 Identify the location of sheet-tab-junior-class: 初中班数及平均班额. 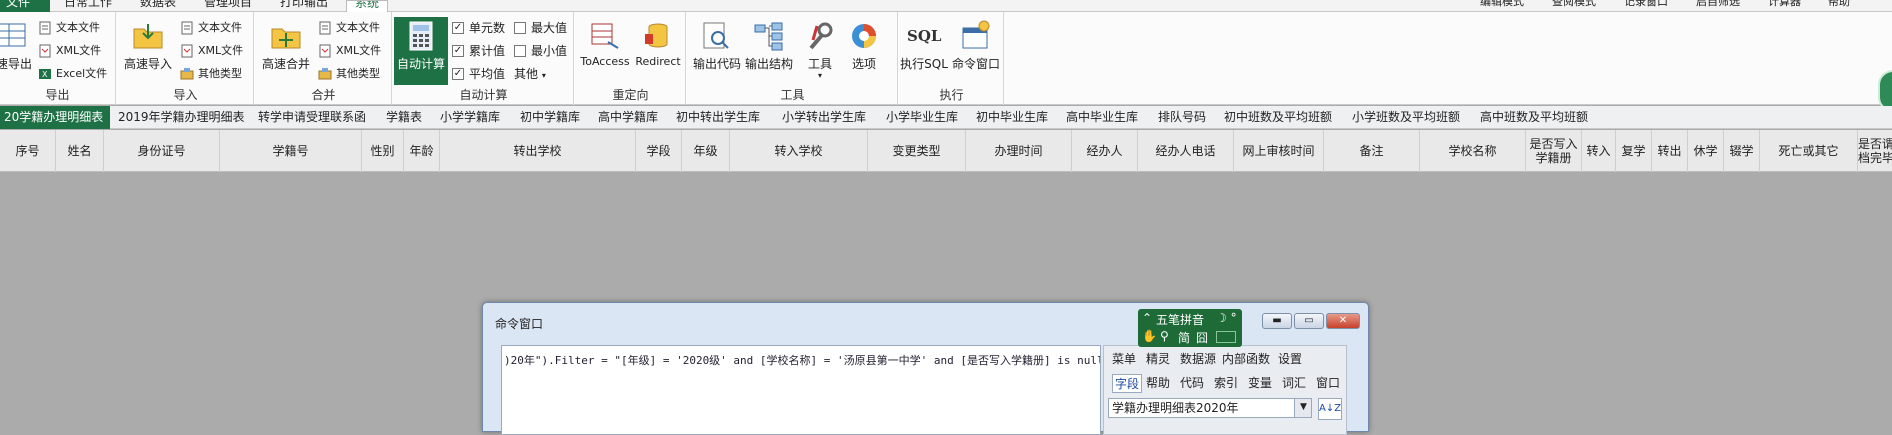
(1278, 117).